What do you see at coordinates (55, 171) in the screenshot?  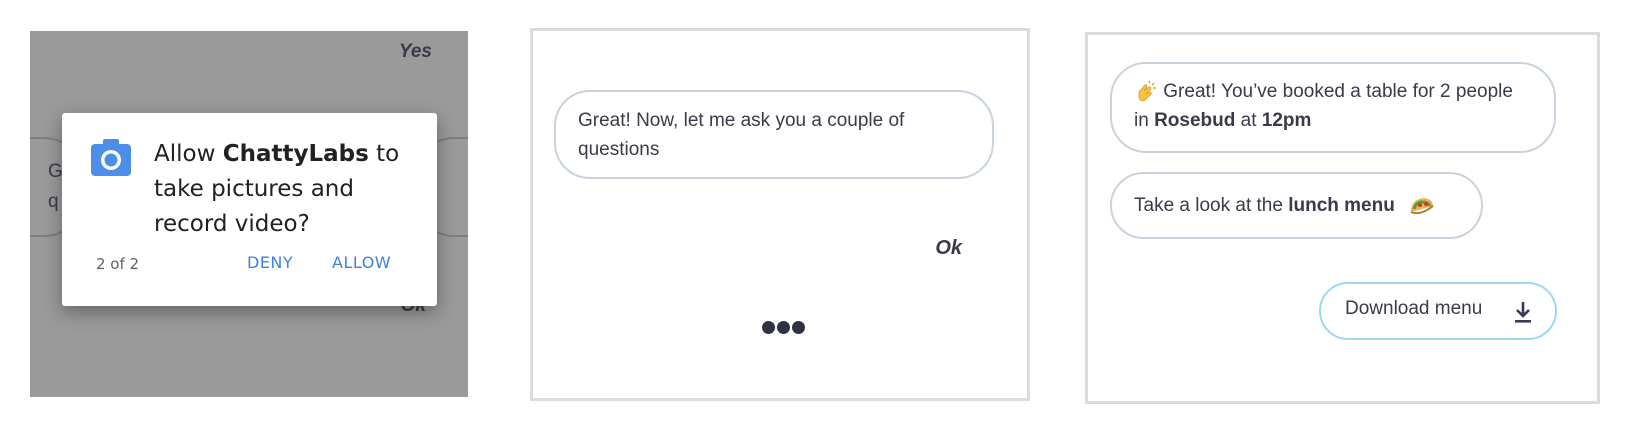 I see `bubble-fragment-1: G` at bounding box center [55, 171].